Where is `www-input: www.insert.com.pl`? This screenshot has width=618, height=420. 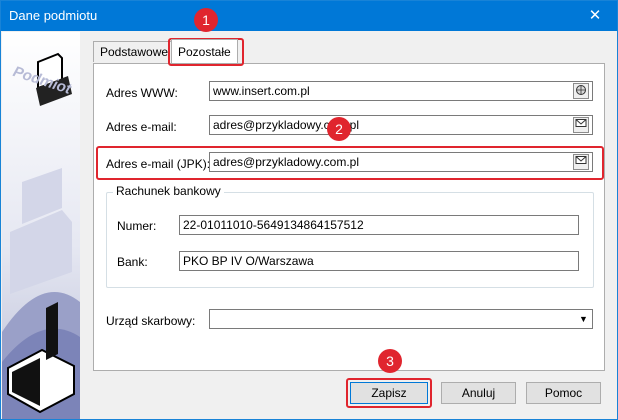 www-input: www.insert.com.pl is located at coordinates (401, 91).